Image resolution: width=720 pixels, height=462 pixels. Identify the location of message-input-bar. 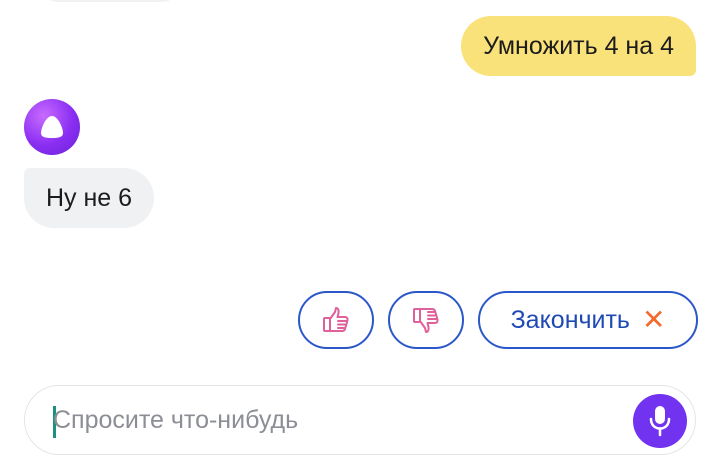
(360, 420).